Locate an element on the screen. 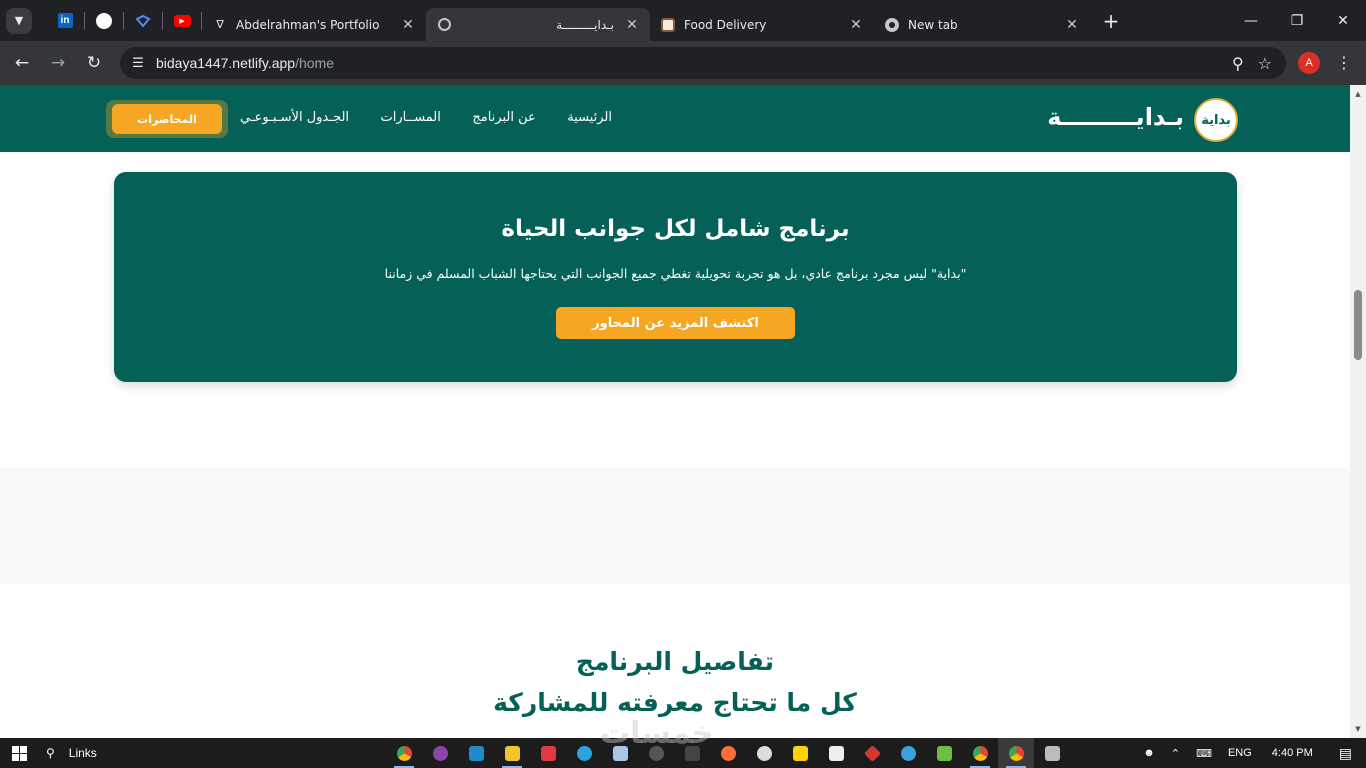 This screenshot has height=768, width=1366. system-tray: ☻ ⌃ ⌨ ENG 4:40 PM ▤ is located at coordinates (1250, 753).